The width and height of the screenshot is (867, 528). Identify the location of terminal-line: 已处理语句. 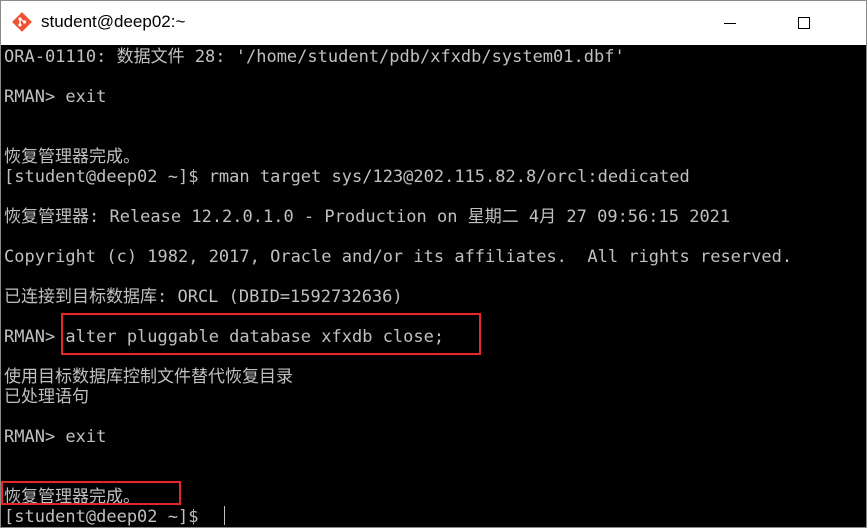
(46, 397).